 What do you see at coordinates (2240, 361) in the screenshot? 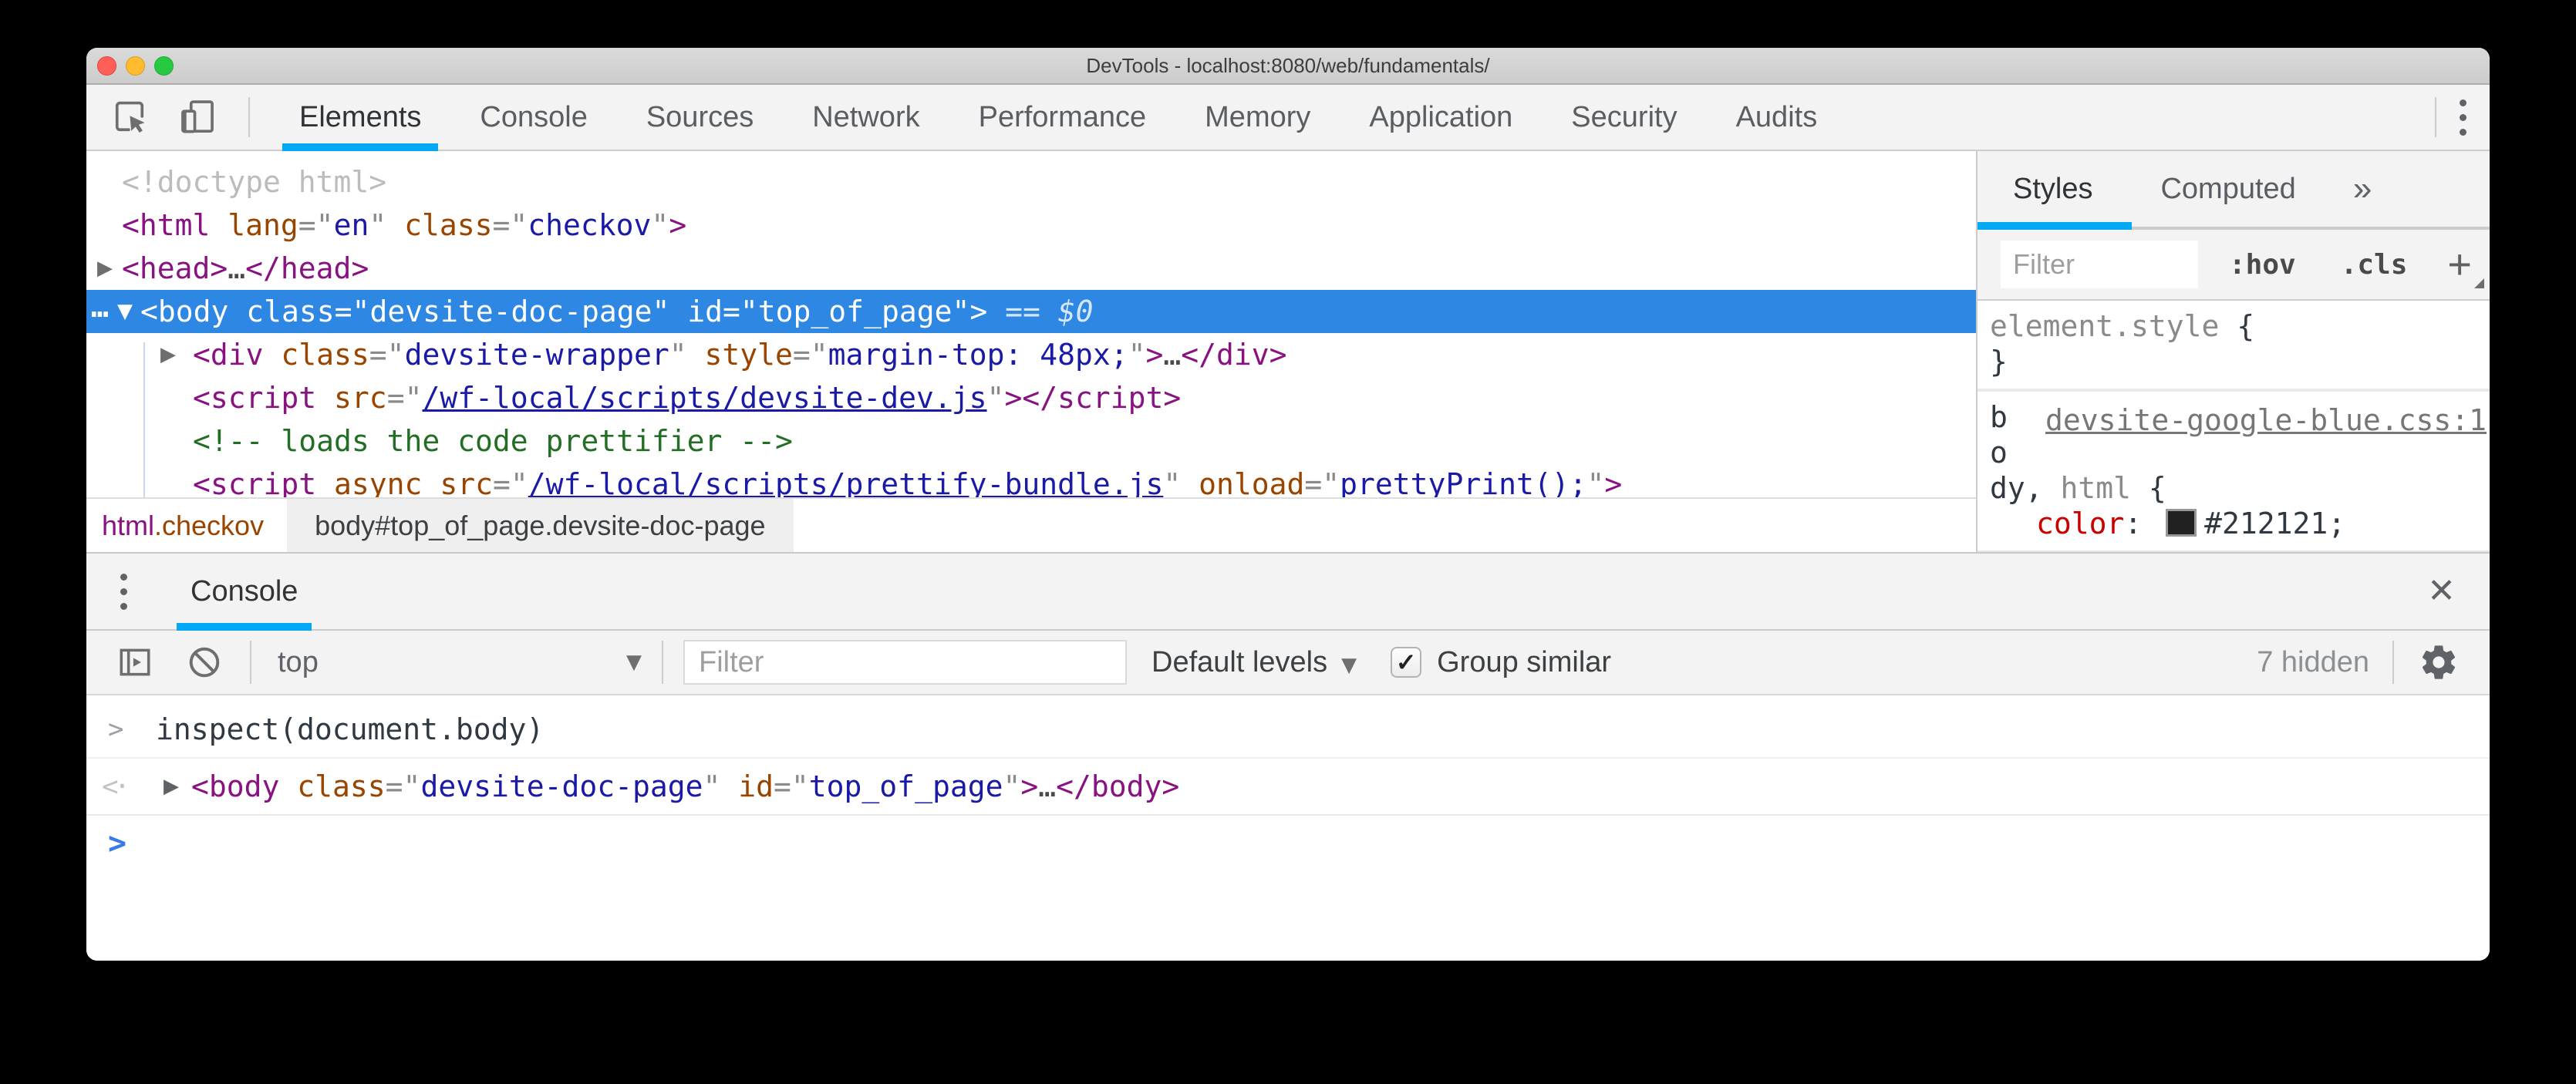
I see `css-rule-close: }` at bounding box center [2240, 361].